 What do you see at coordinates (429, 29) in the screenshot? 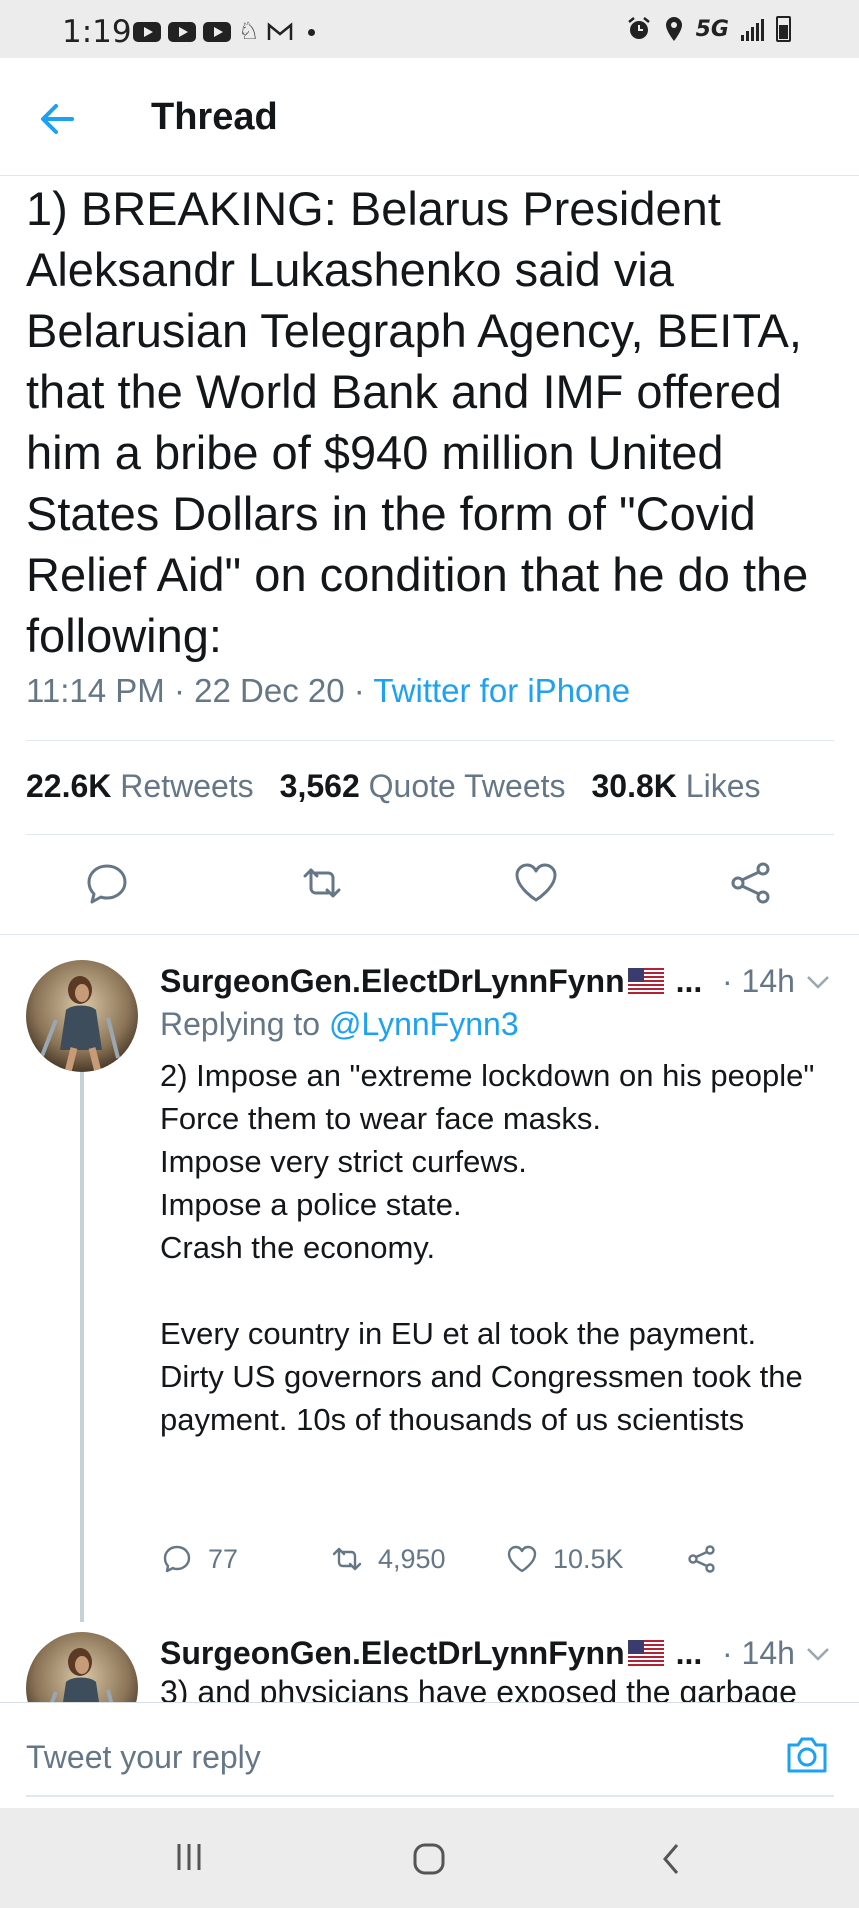
I see `status-bar: 1:19 ♘ 5G` at bounding box center [429, 29].